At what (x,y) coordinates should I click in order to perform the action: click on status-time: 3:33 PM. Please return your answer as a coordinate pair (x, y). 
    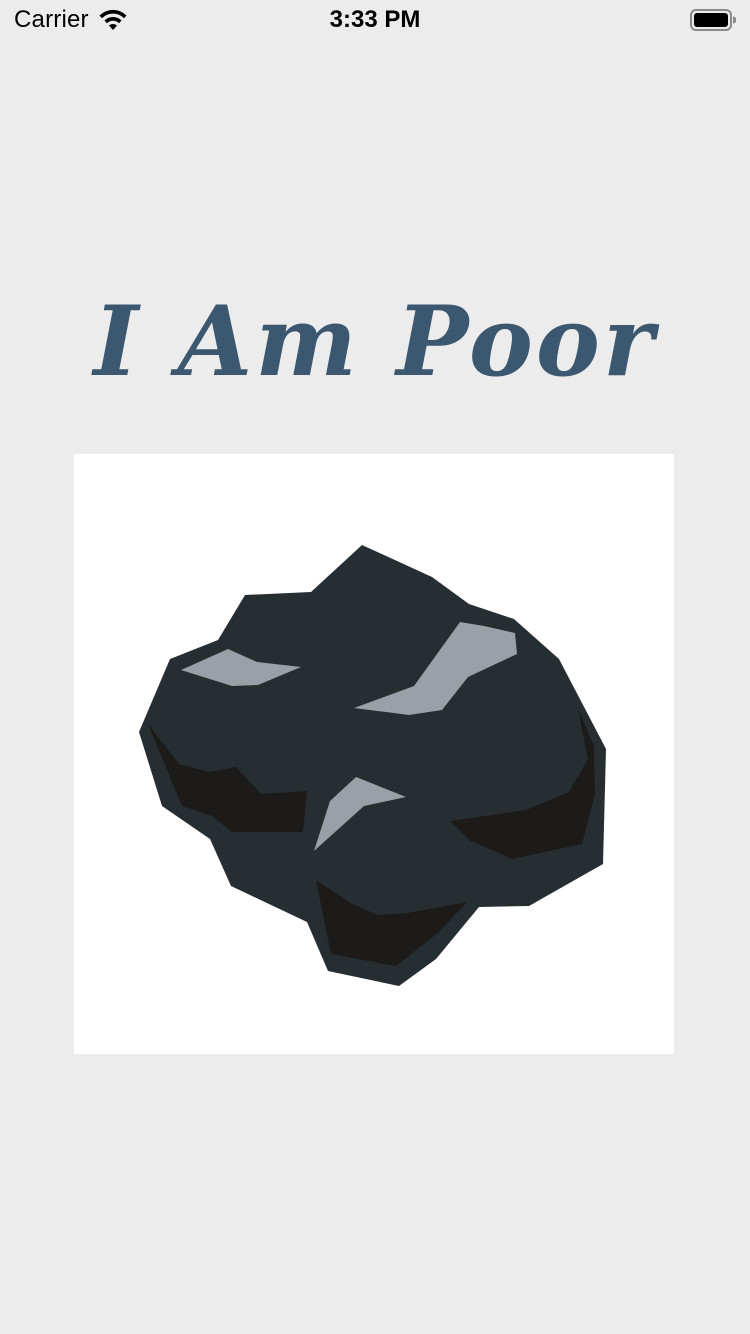
    Looking at the image, I should click on (375, 19).